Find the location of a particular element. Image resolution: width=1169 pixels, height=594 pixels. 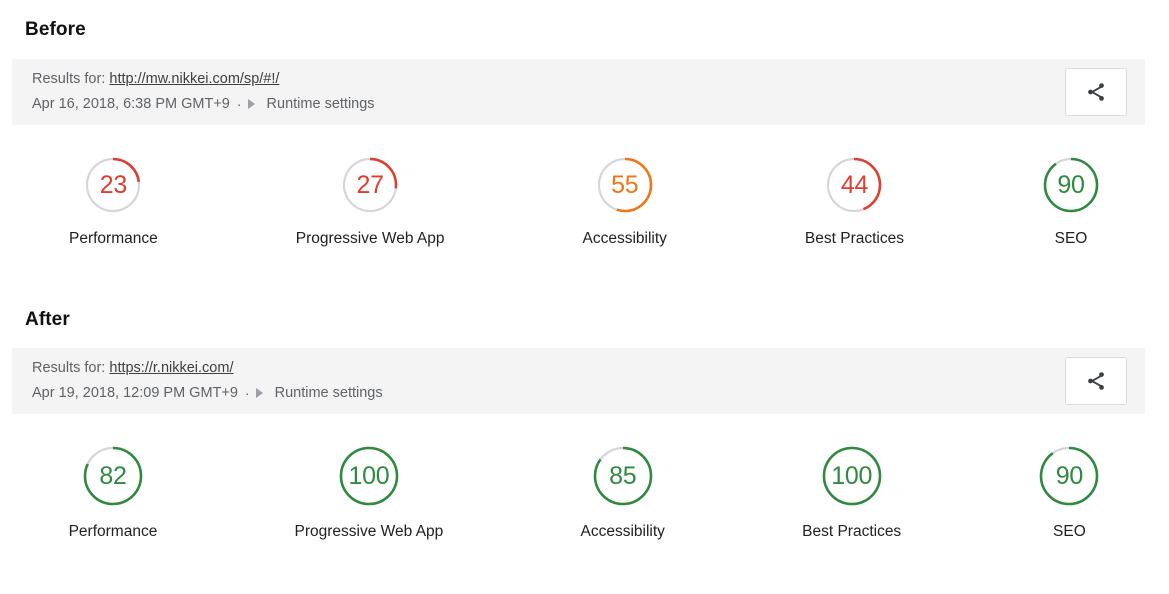

report-url-link: https://r.nikkei.com/ is located at coordinates (171, 368).